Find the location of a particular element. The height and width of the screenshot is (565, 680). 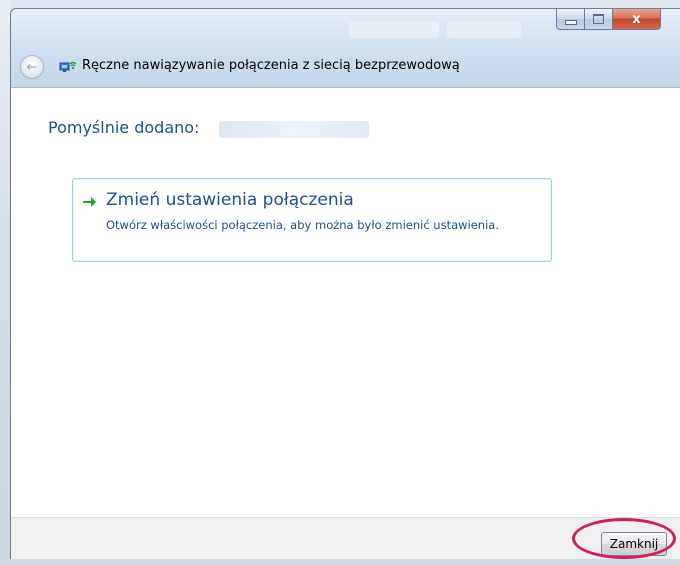

maximize-icon is located at coordinates (598, 19).